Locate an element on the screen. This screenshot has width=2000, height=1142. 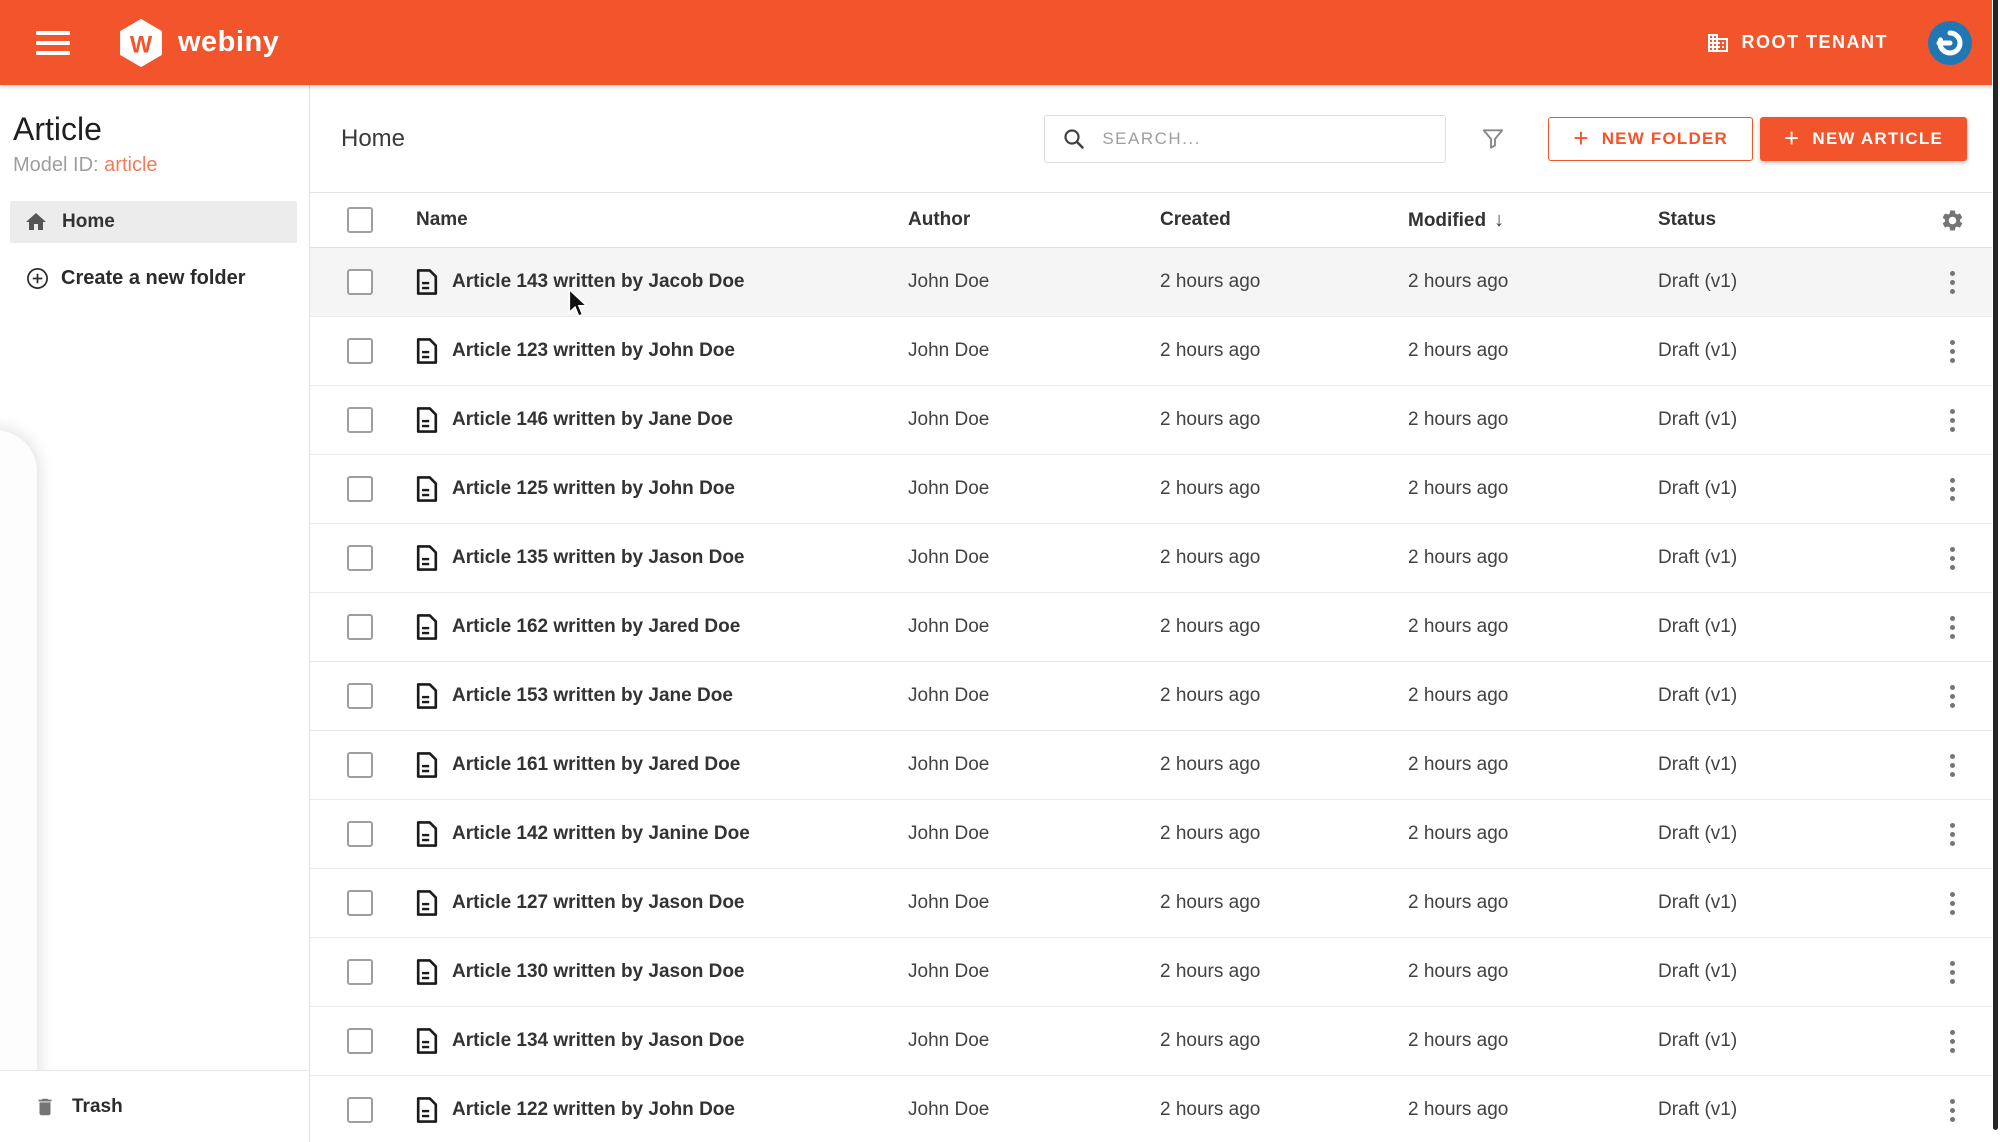
topbar-right: ROOT TENANT is located at coordinates (1839, 42).